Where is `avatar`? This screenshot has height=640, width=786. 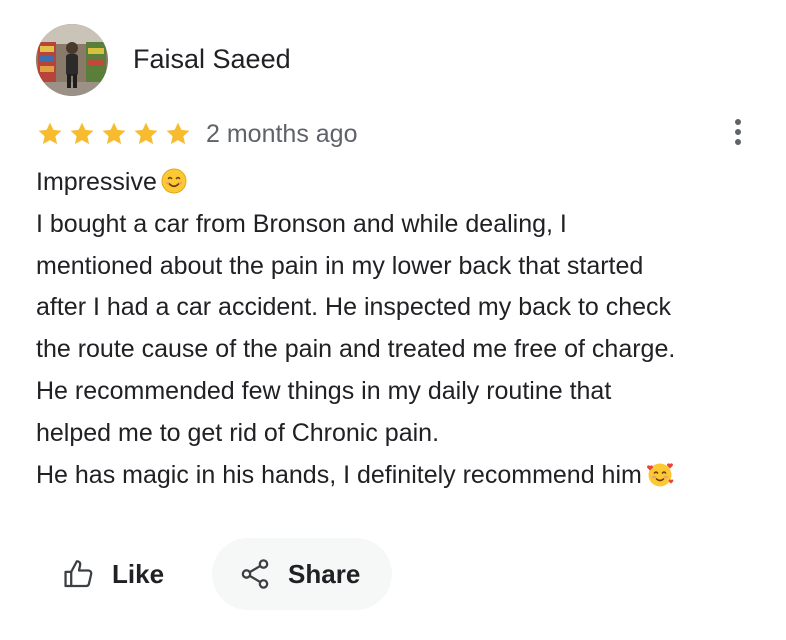
avatar is located at coordinates (72, 60).